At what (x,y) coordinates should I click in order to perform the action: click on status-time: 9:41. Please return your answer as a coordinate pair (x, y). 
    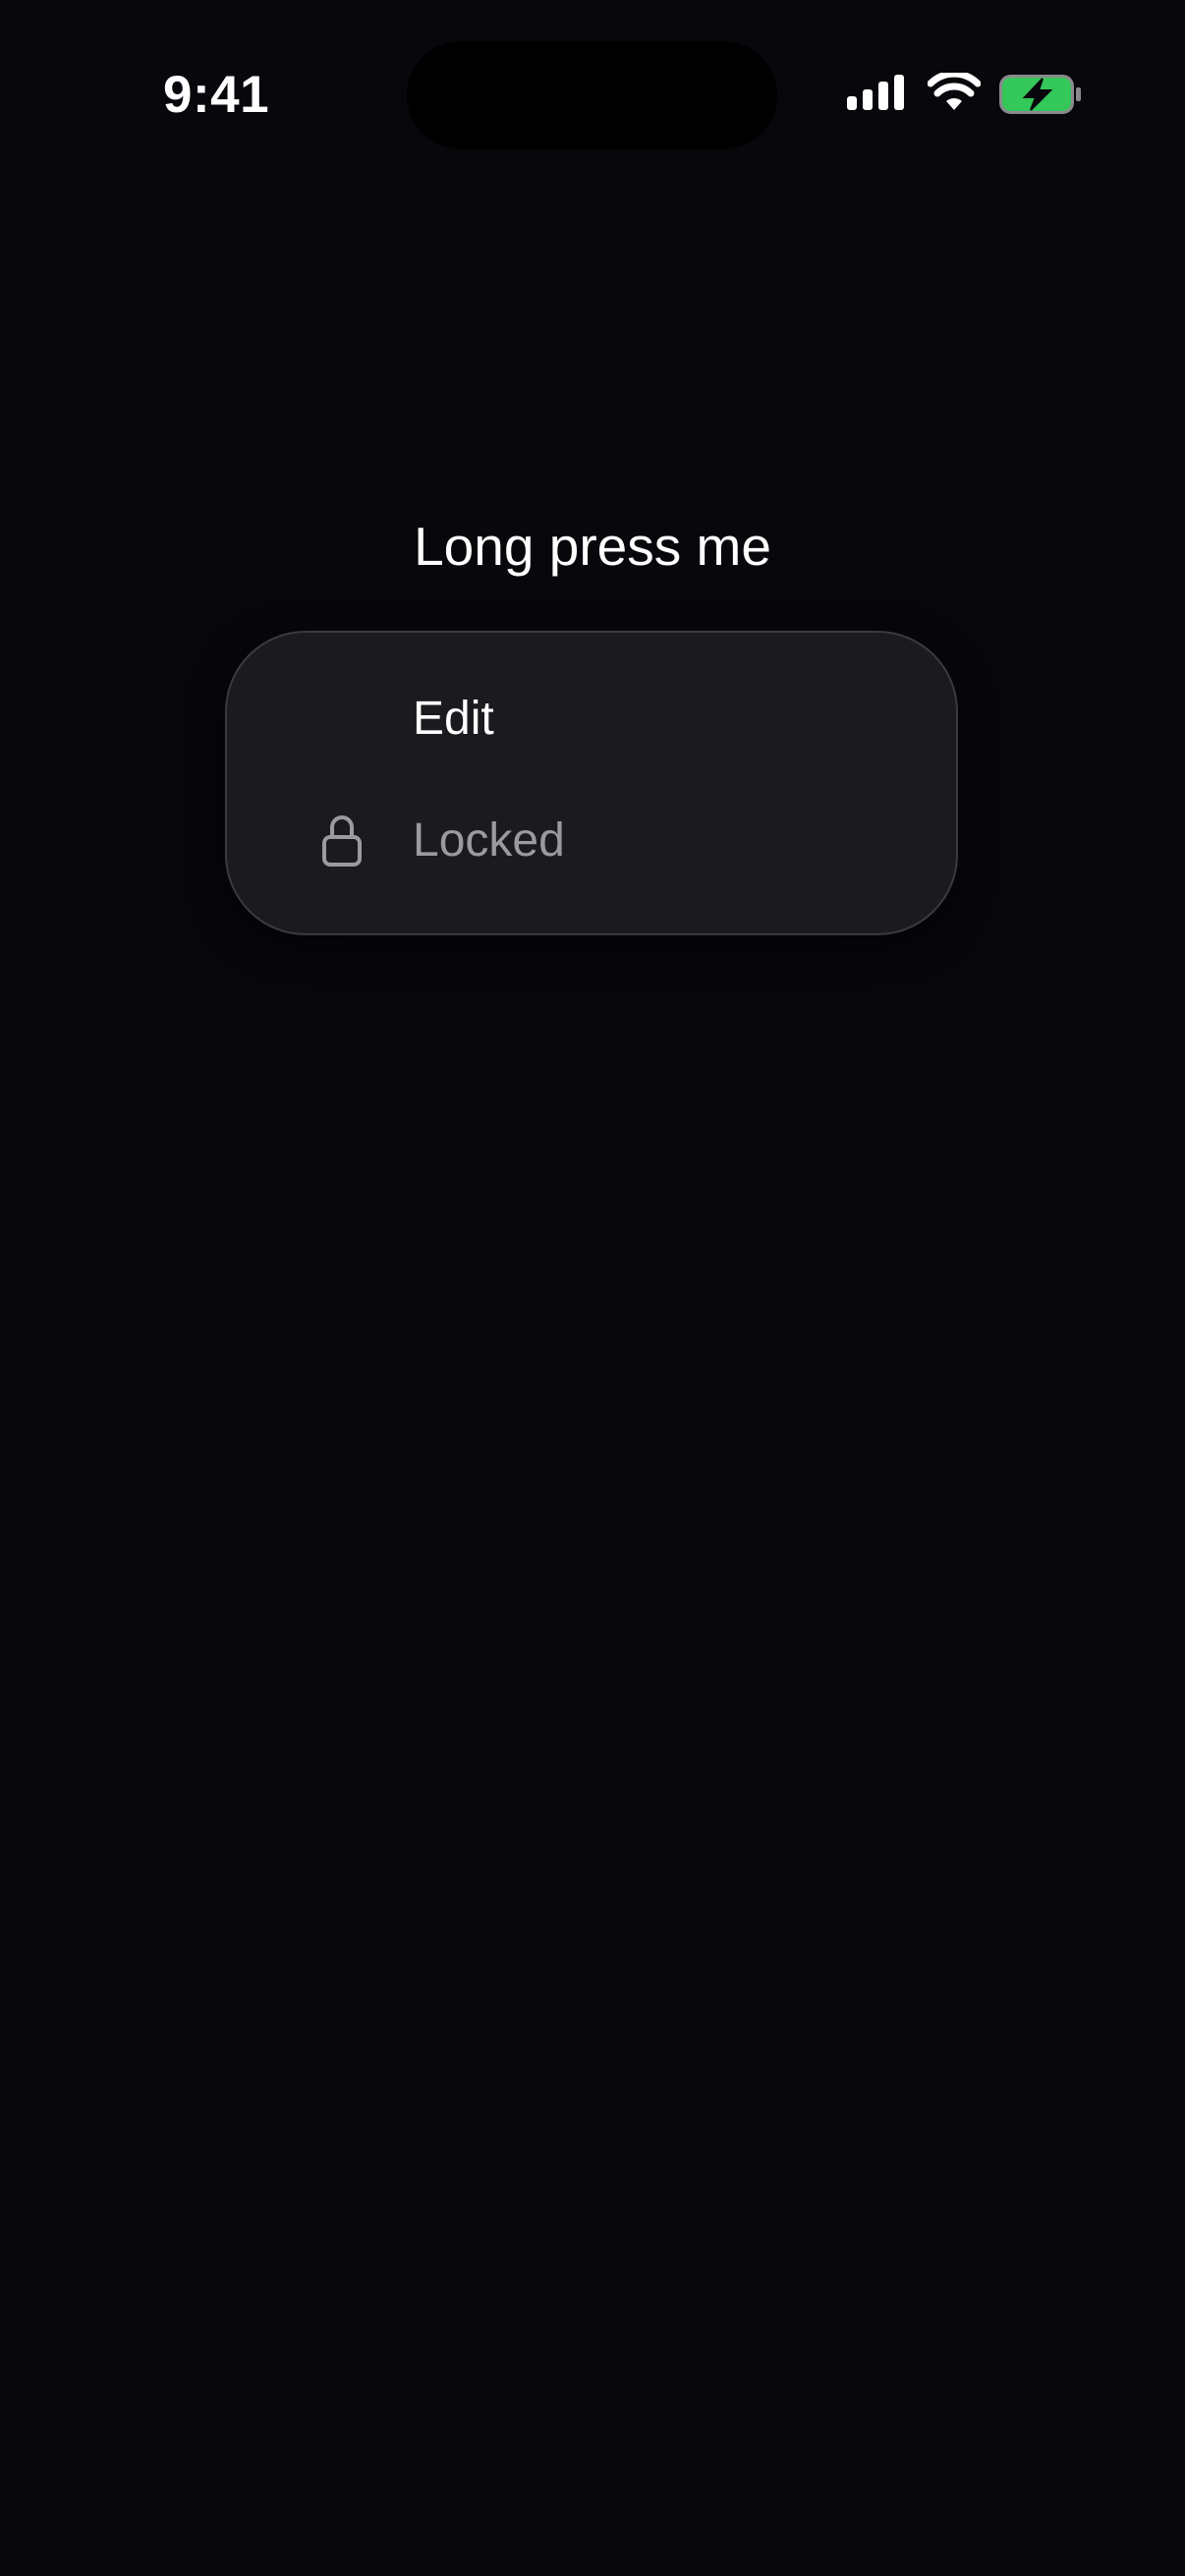
    Looking at the image, I should click on (216, 95).